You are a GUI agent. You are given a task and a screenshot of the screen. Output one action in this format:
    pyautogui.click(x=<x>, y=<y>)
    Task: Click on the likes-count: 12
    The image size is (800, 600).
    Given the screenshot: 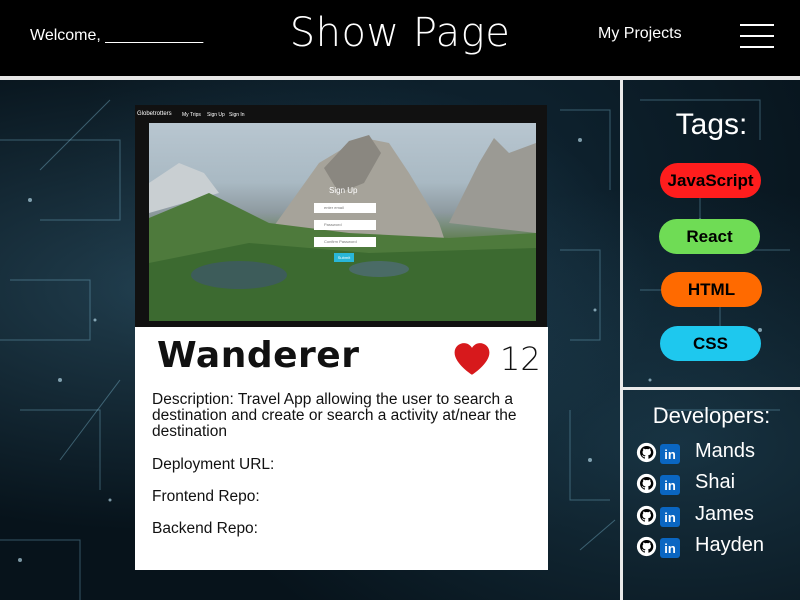 What is the action you would take?
    pyautogui.click(x=520, y=359)
    